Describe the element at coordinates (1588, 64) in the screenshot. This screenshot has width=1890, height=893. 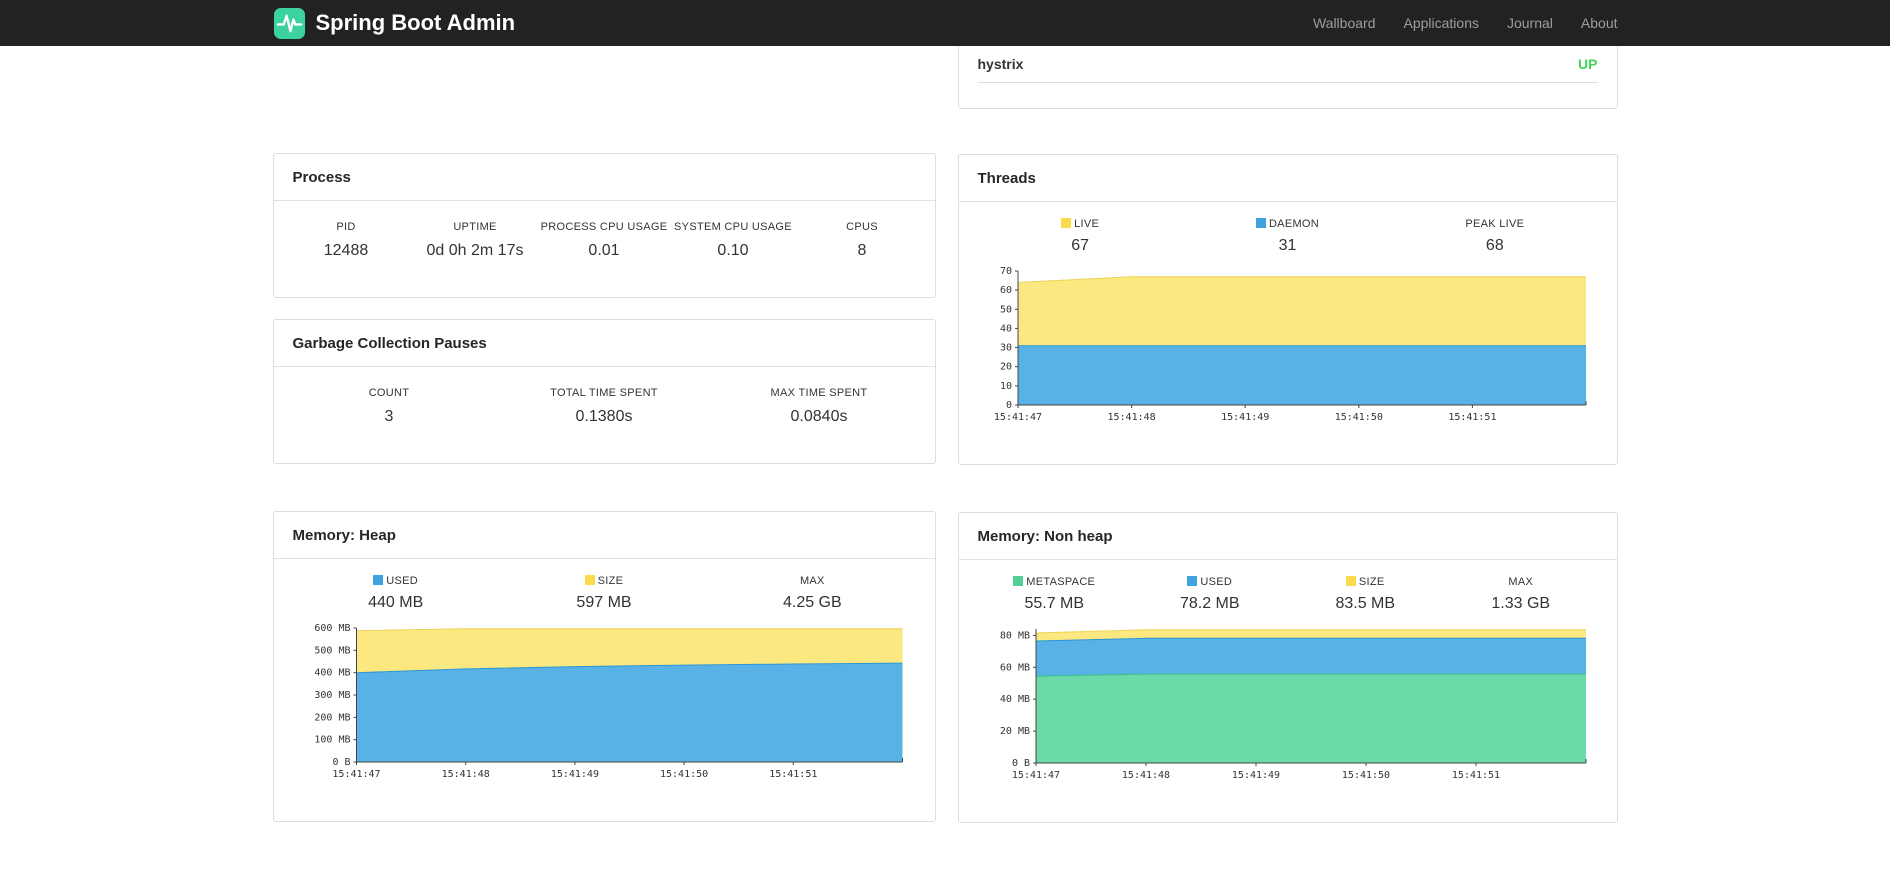
I see `status-badge: UP` at that location.